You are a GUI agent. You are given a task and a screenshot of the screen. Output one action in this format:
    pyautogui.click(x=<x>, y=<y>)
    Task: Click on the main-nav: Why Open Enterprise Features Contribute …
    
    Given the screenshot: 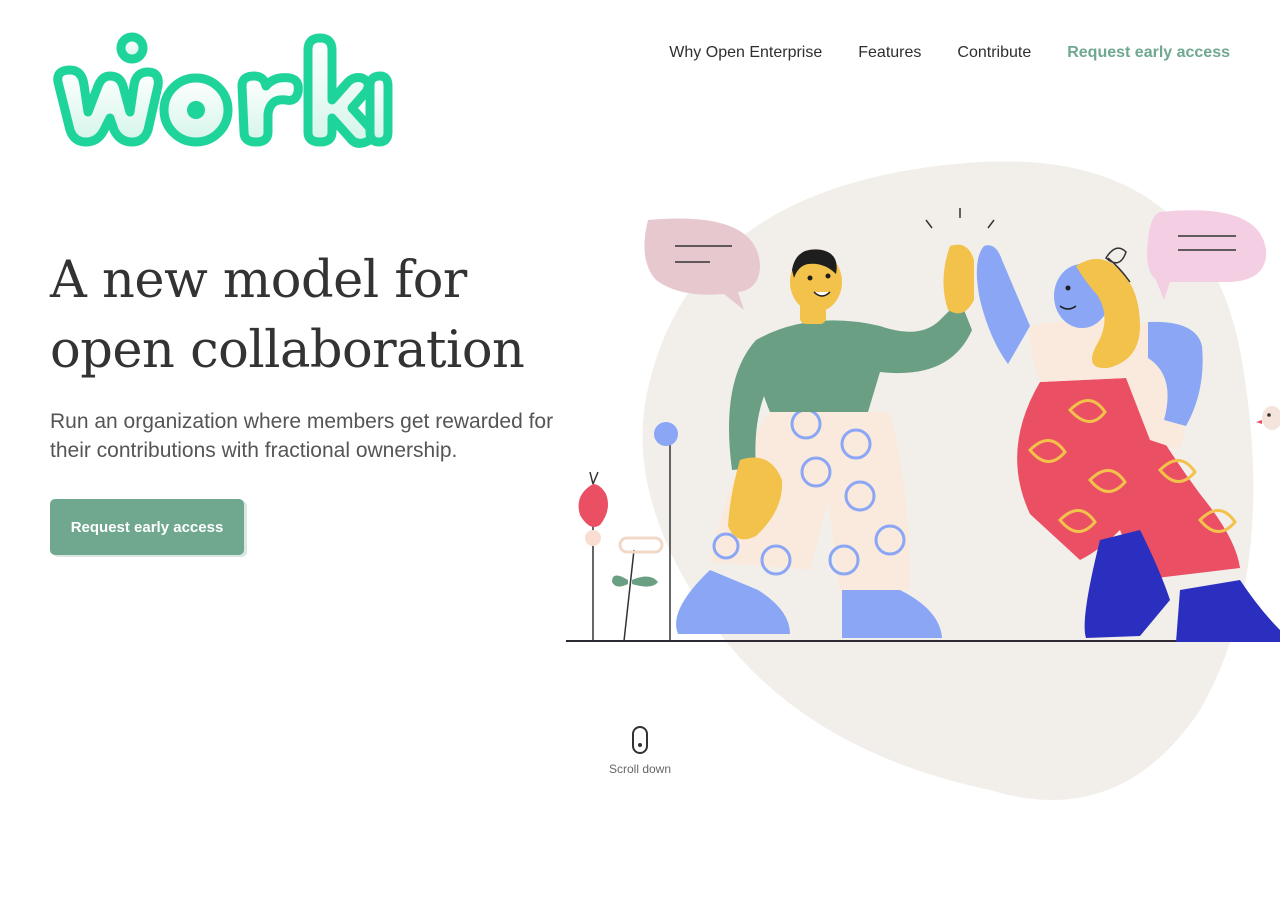 What is the action you would take?
    pyautogui.click(x=949, y=53)
    